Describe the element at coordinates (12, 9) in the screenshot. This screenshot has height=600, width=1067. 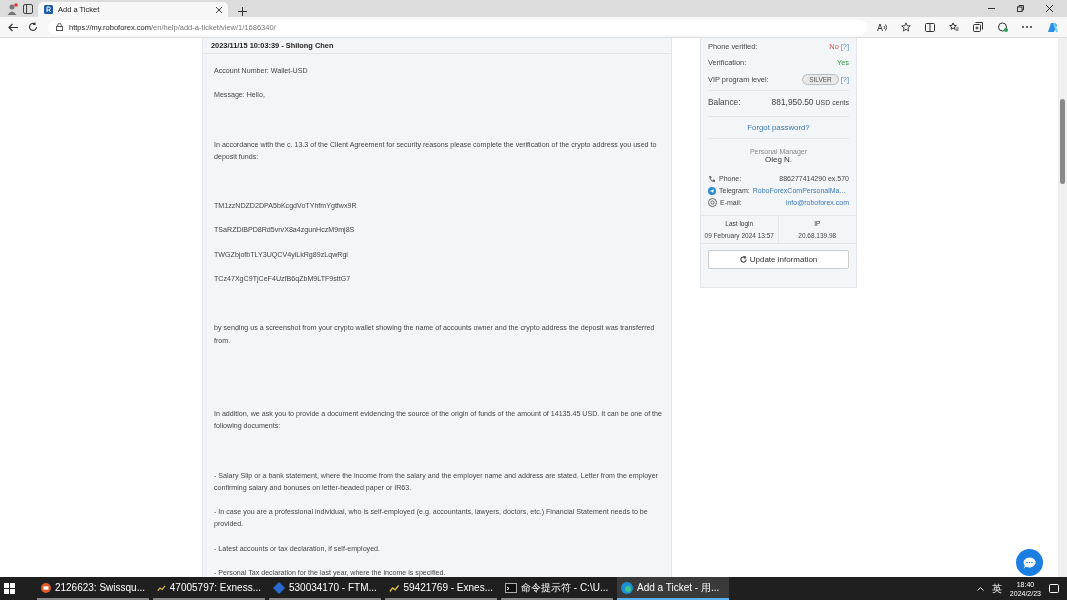
I see `profile-icon` at that location.